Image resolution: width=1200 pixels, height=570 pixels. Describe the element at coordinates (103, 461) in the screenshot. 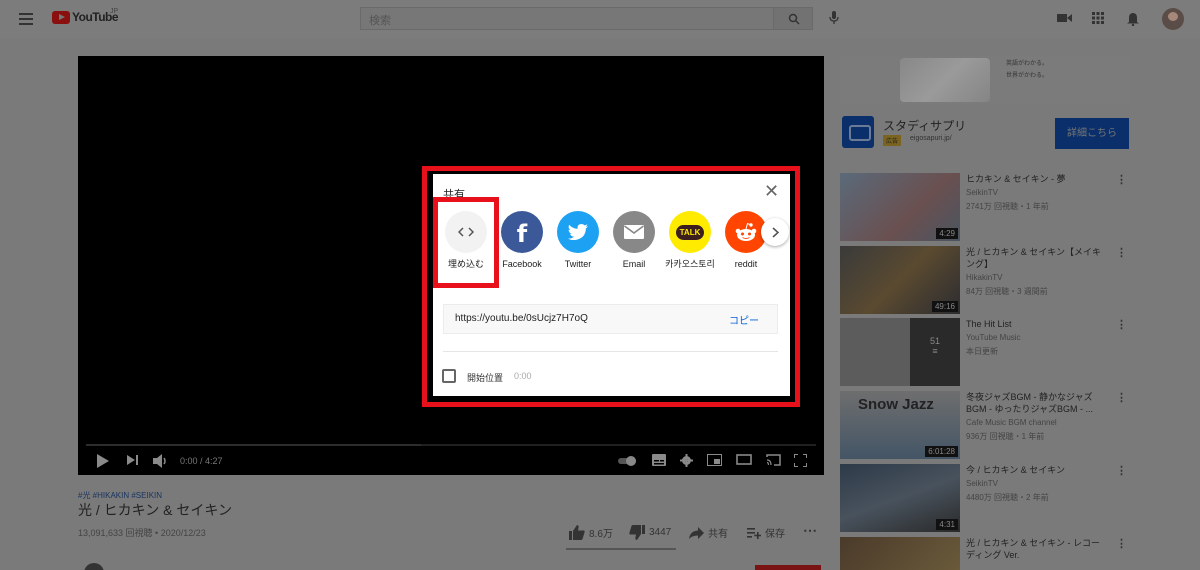

I see `play-icon` at that location.